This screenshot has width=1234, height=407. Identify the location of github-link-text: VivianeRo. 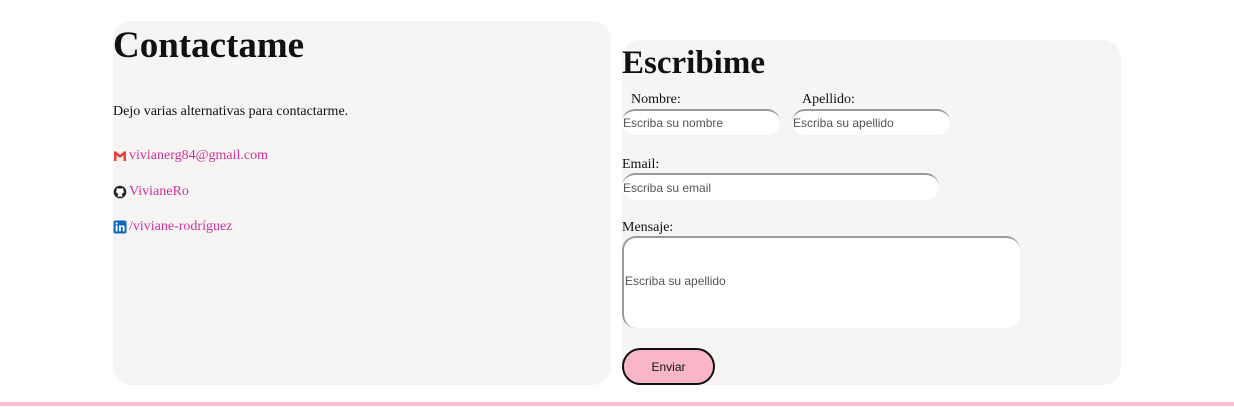
(159, 191).